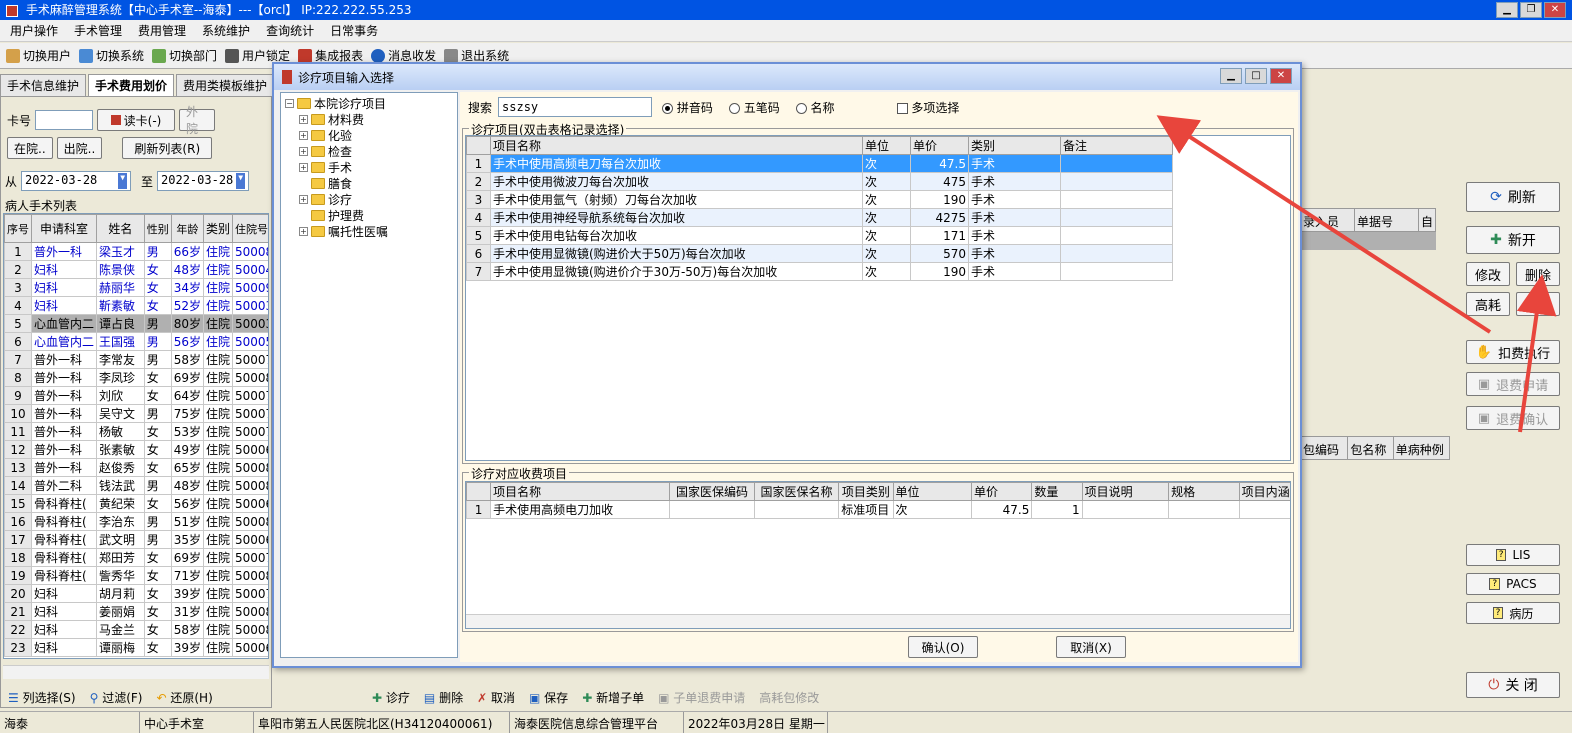  I want to click on discharged-button: 出院.., so click(79, 148).